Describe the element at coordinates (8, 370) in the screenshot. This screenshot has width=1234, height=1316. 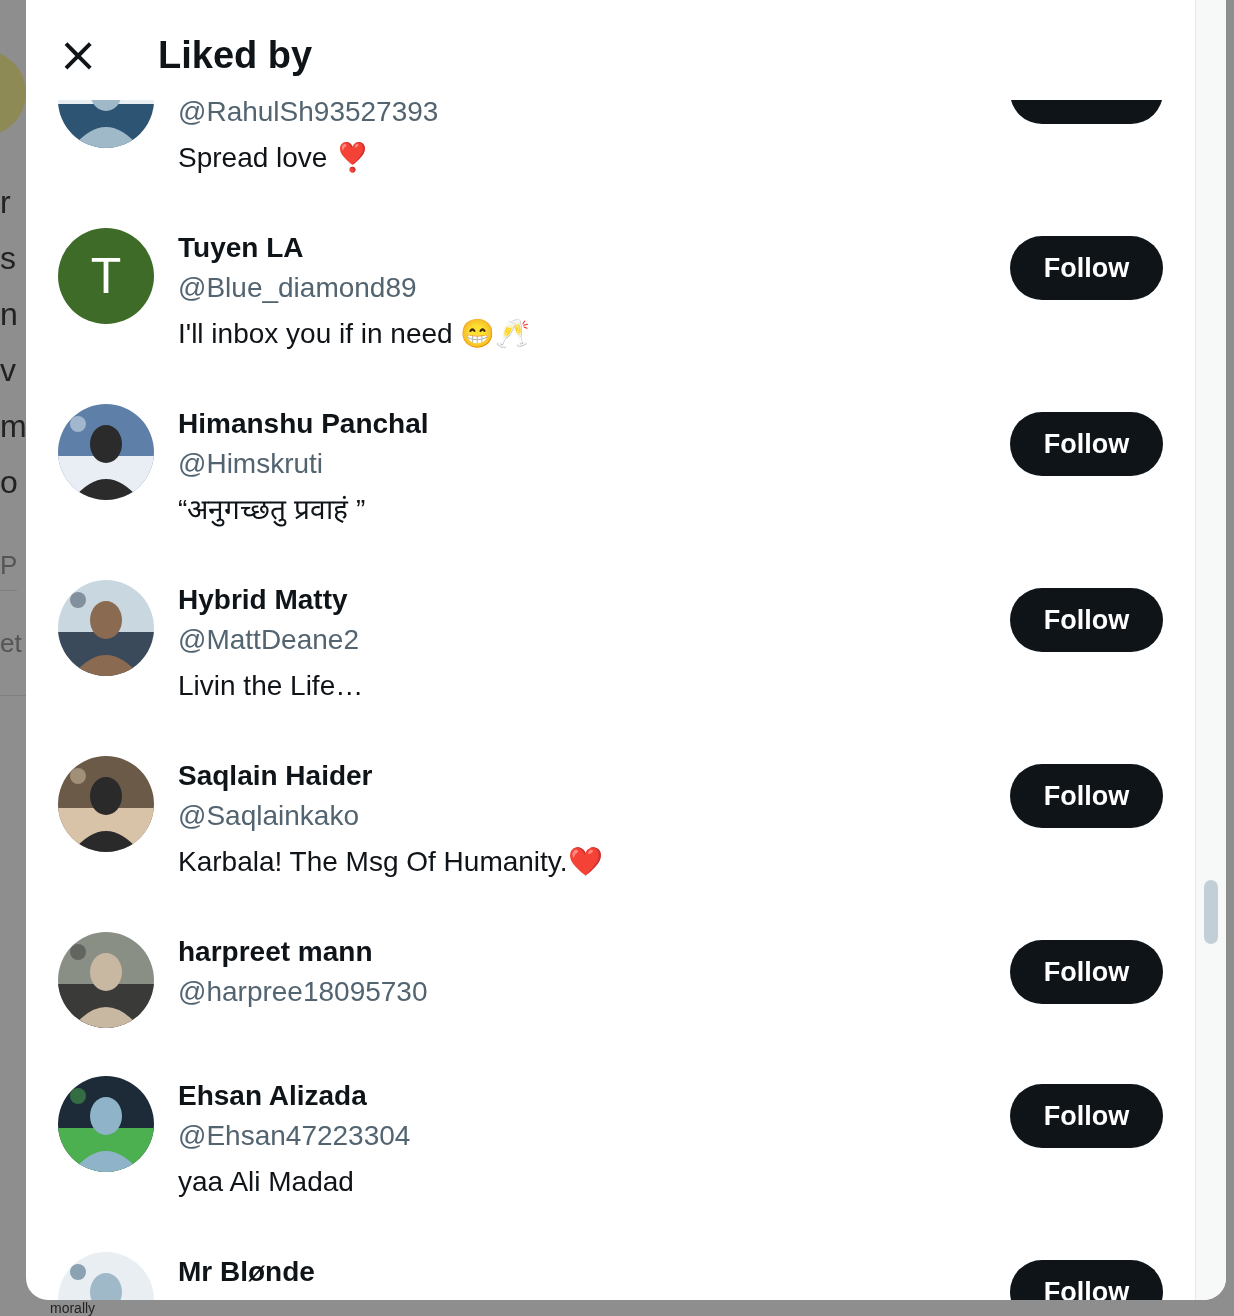
I see `text-fragment: v` at that location.